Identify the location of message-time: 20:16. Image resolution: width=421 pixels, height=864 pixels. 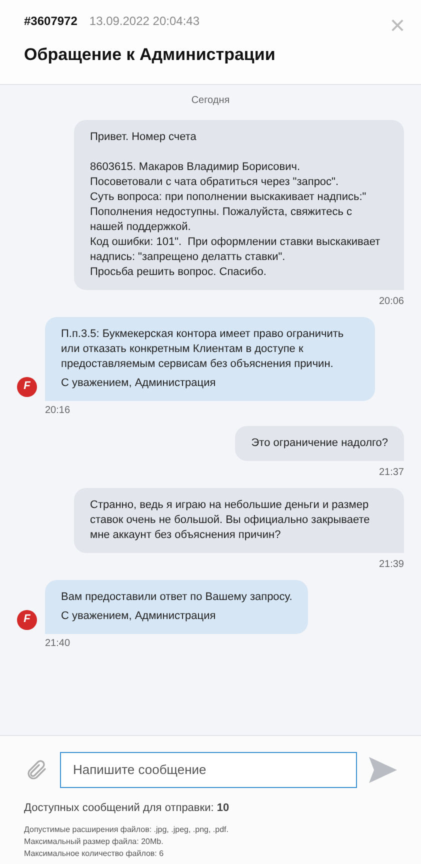
(57, 411).